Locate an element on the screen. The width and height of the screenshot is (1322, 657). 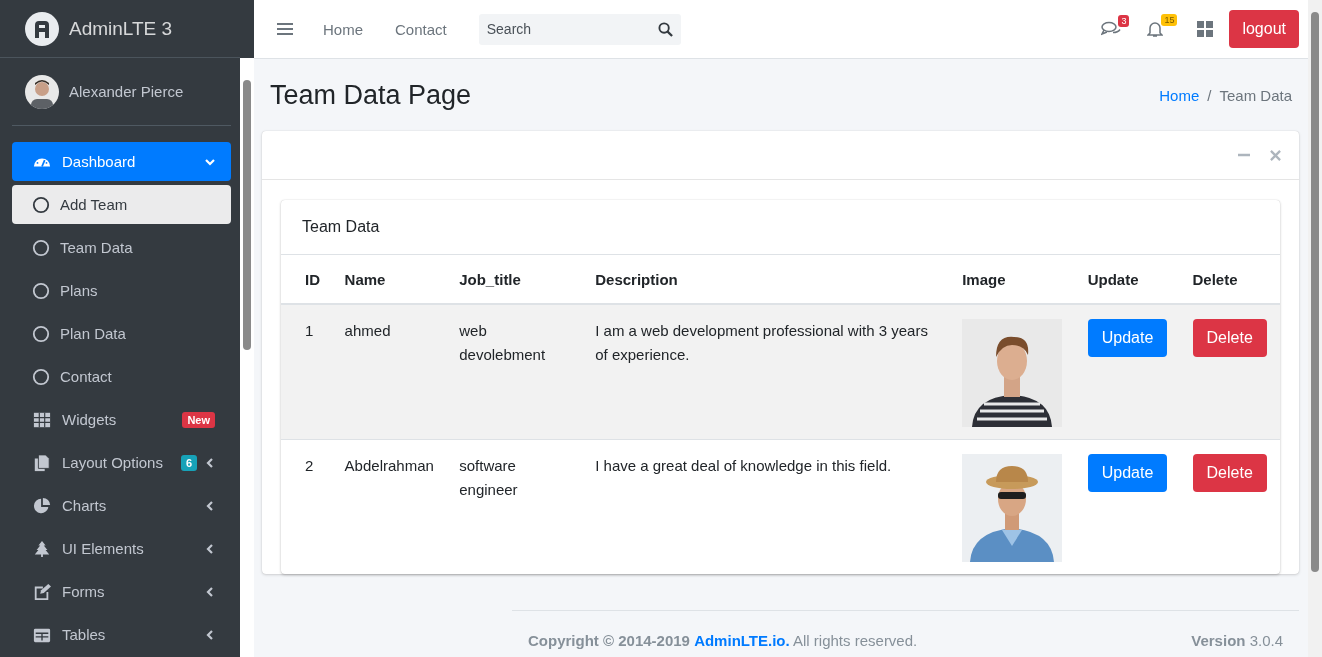
nav-link: Contact is located at coordinates (421, 29).